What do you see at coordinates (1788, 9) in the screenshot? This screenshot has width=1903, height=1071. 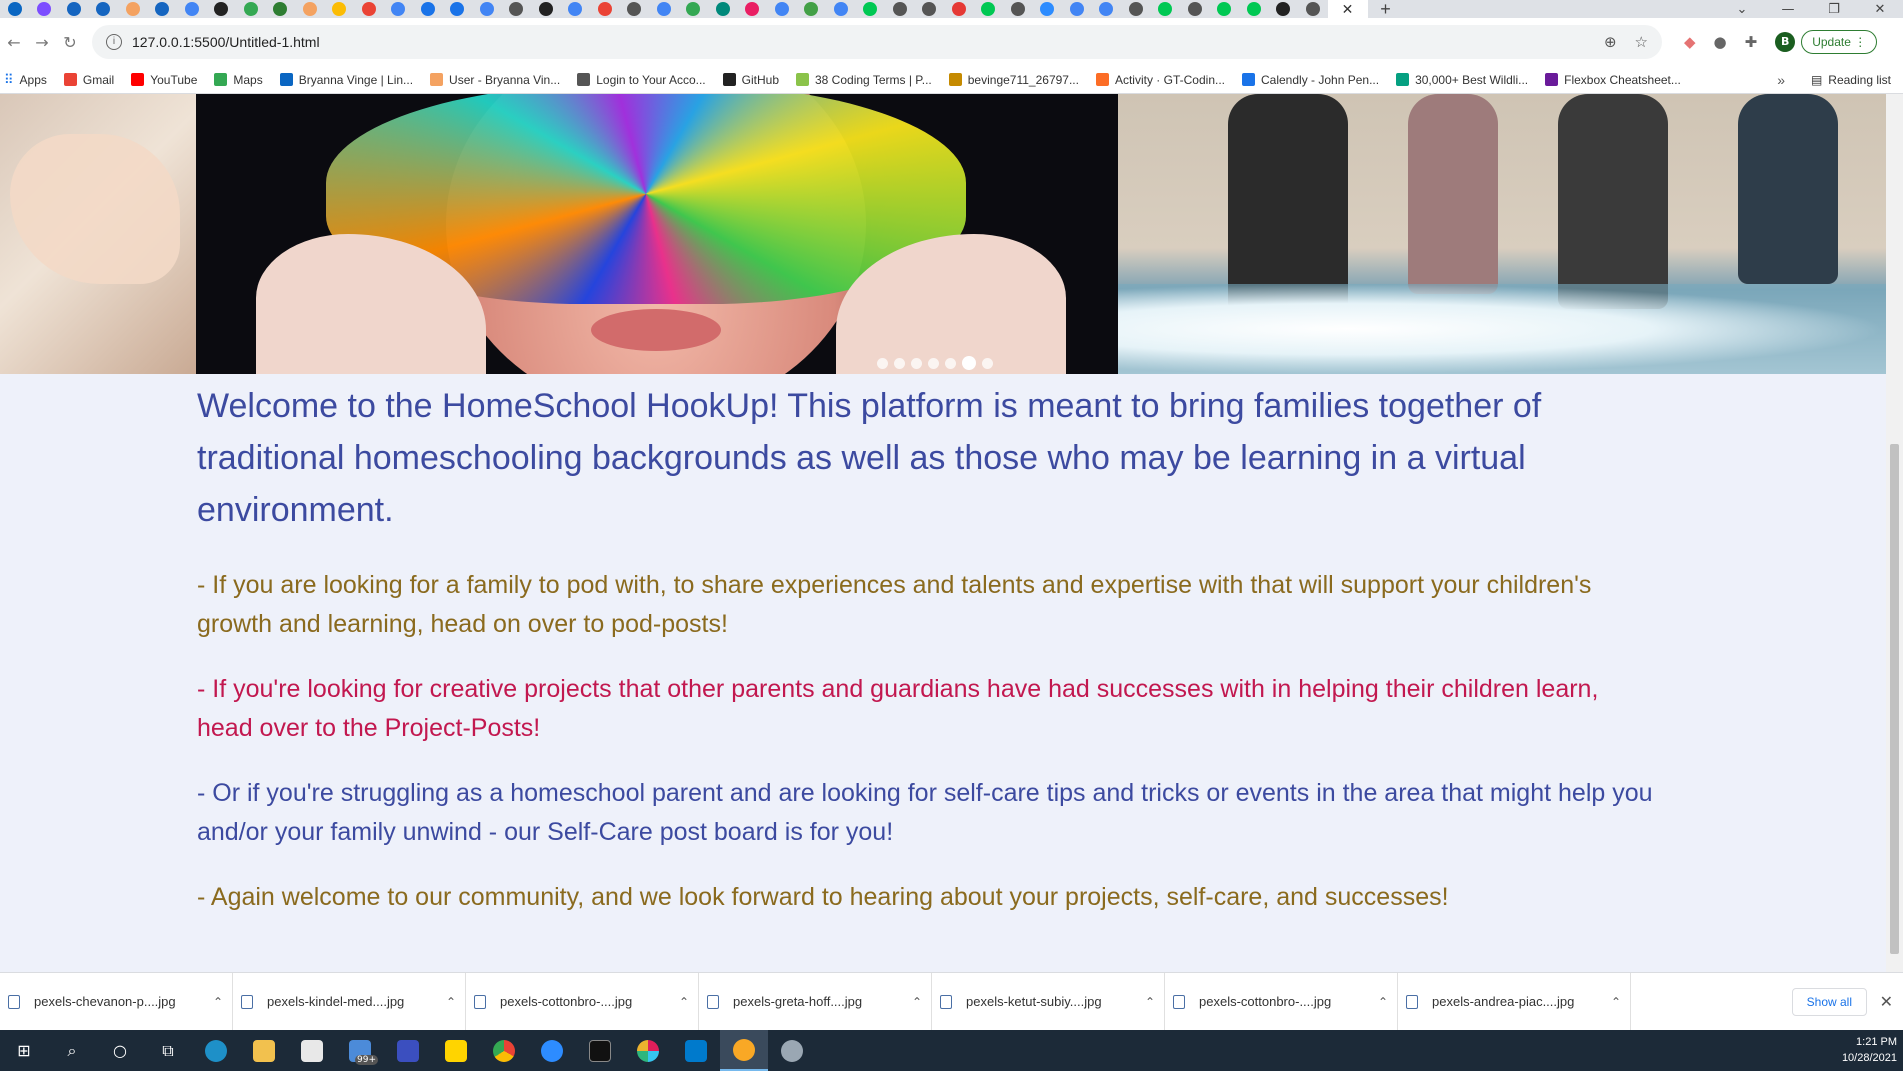 I see `minimize-button: —` at bounding box center [1788, 9].